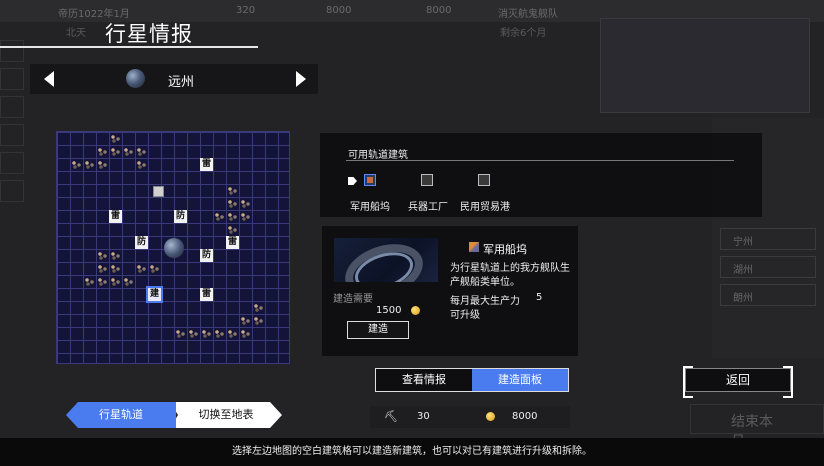  What do you see at coordinates (510, 275) in the screenshot?
I see `detail-description: 为行星轨道上的我方舰队生产舰船类单位。` at bounding box center [510, 275].